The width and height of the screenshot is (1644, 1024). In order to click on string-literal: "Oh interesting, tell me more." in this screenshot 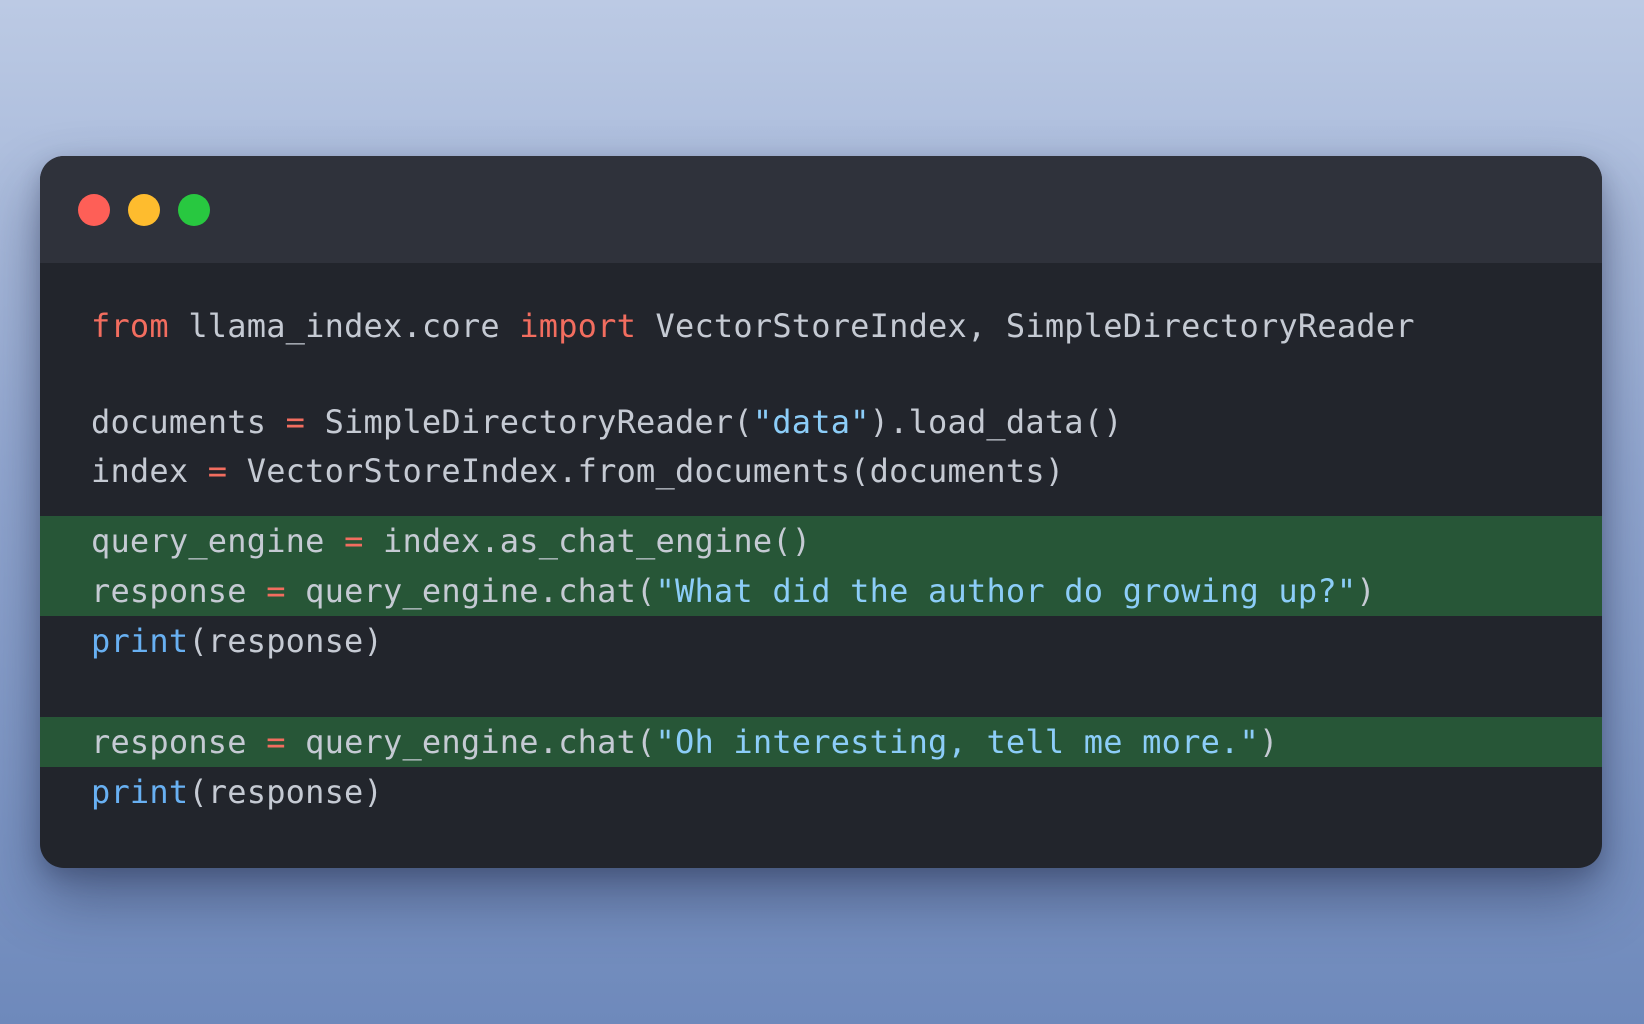, I will do `click(957, 742)`.